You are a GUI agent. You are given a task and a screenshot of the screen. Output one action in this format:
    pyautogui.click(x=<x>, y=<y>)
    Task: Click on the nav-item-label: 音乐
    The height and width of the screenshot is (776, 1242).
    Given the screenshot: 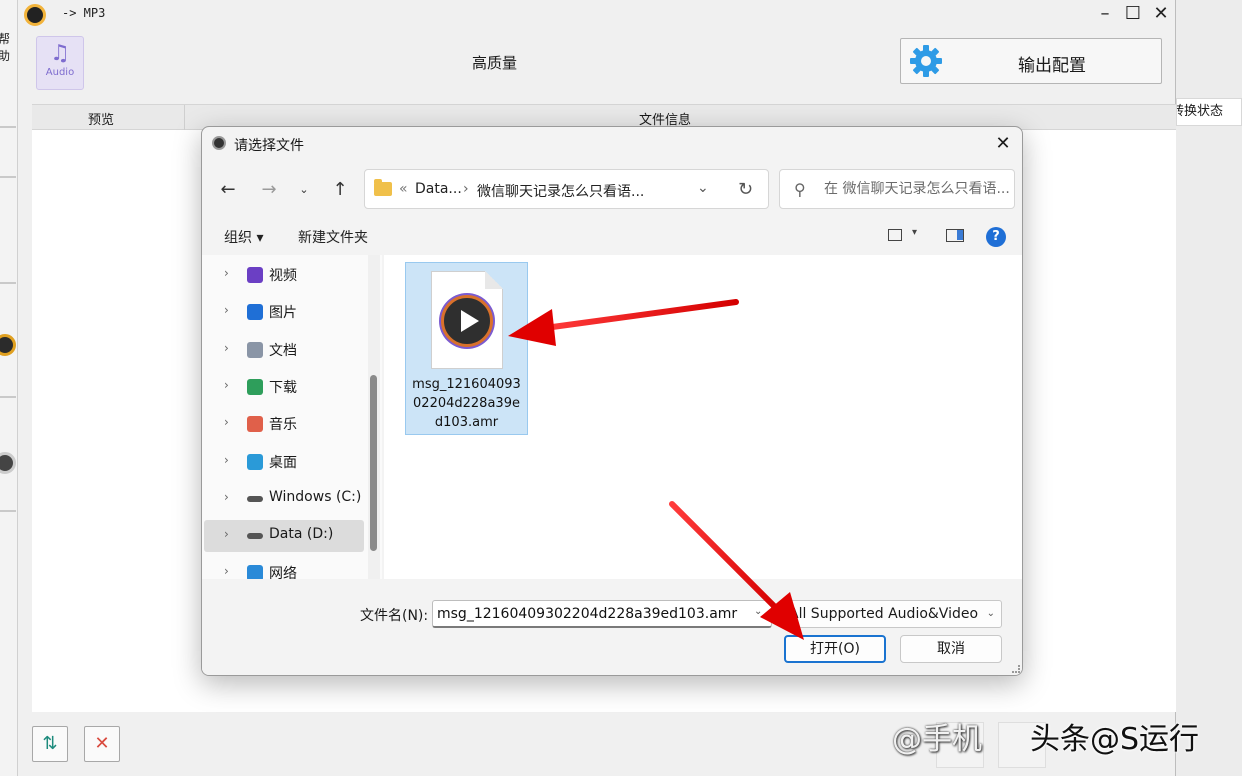 What is the action you would take?
    pyautogui.click(x=283, y=425)
    